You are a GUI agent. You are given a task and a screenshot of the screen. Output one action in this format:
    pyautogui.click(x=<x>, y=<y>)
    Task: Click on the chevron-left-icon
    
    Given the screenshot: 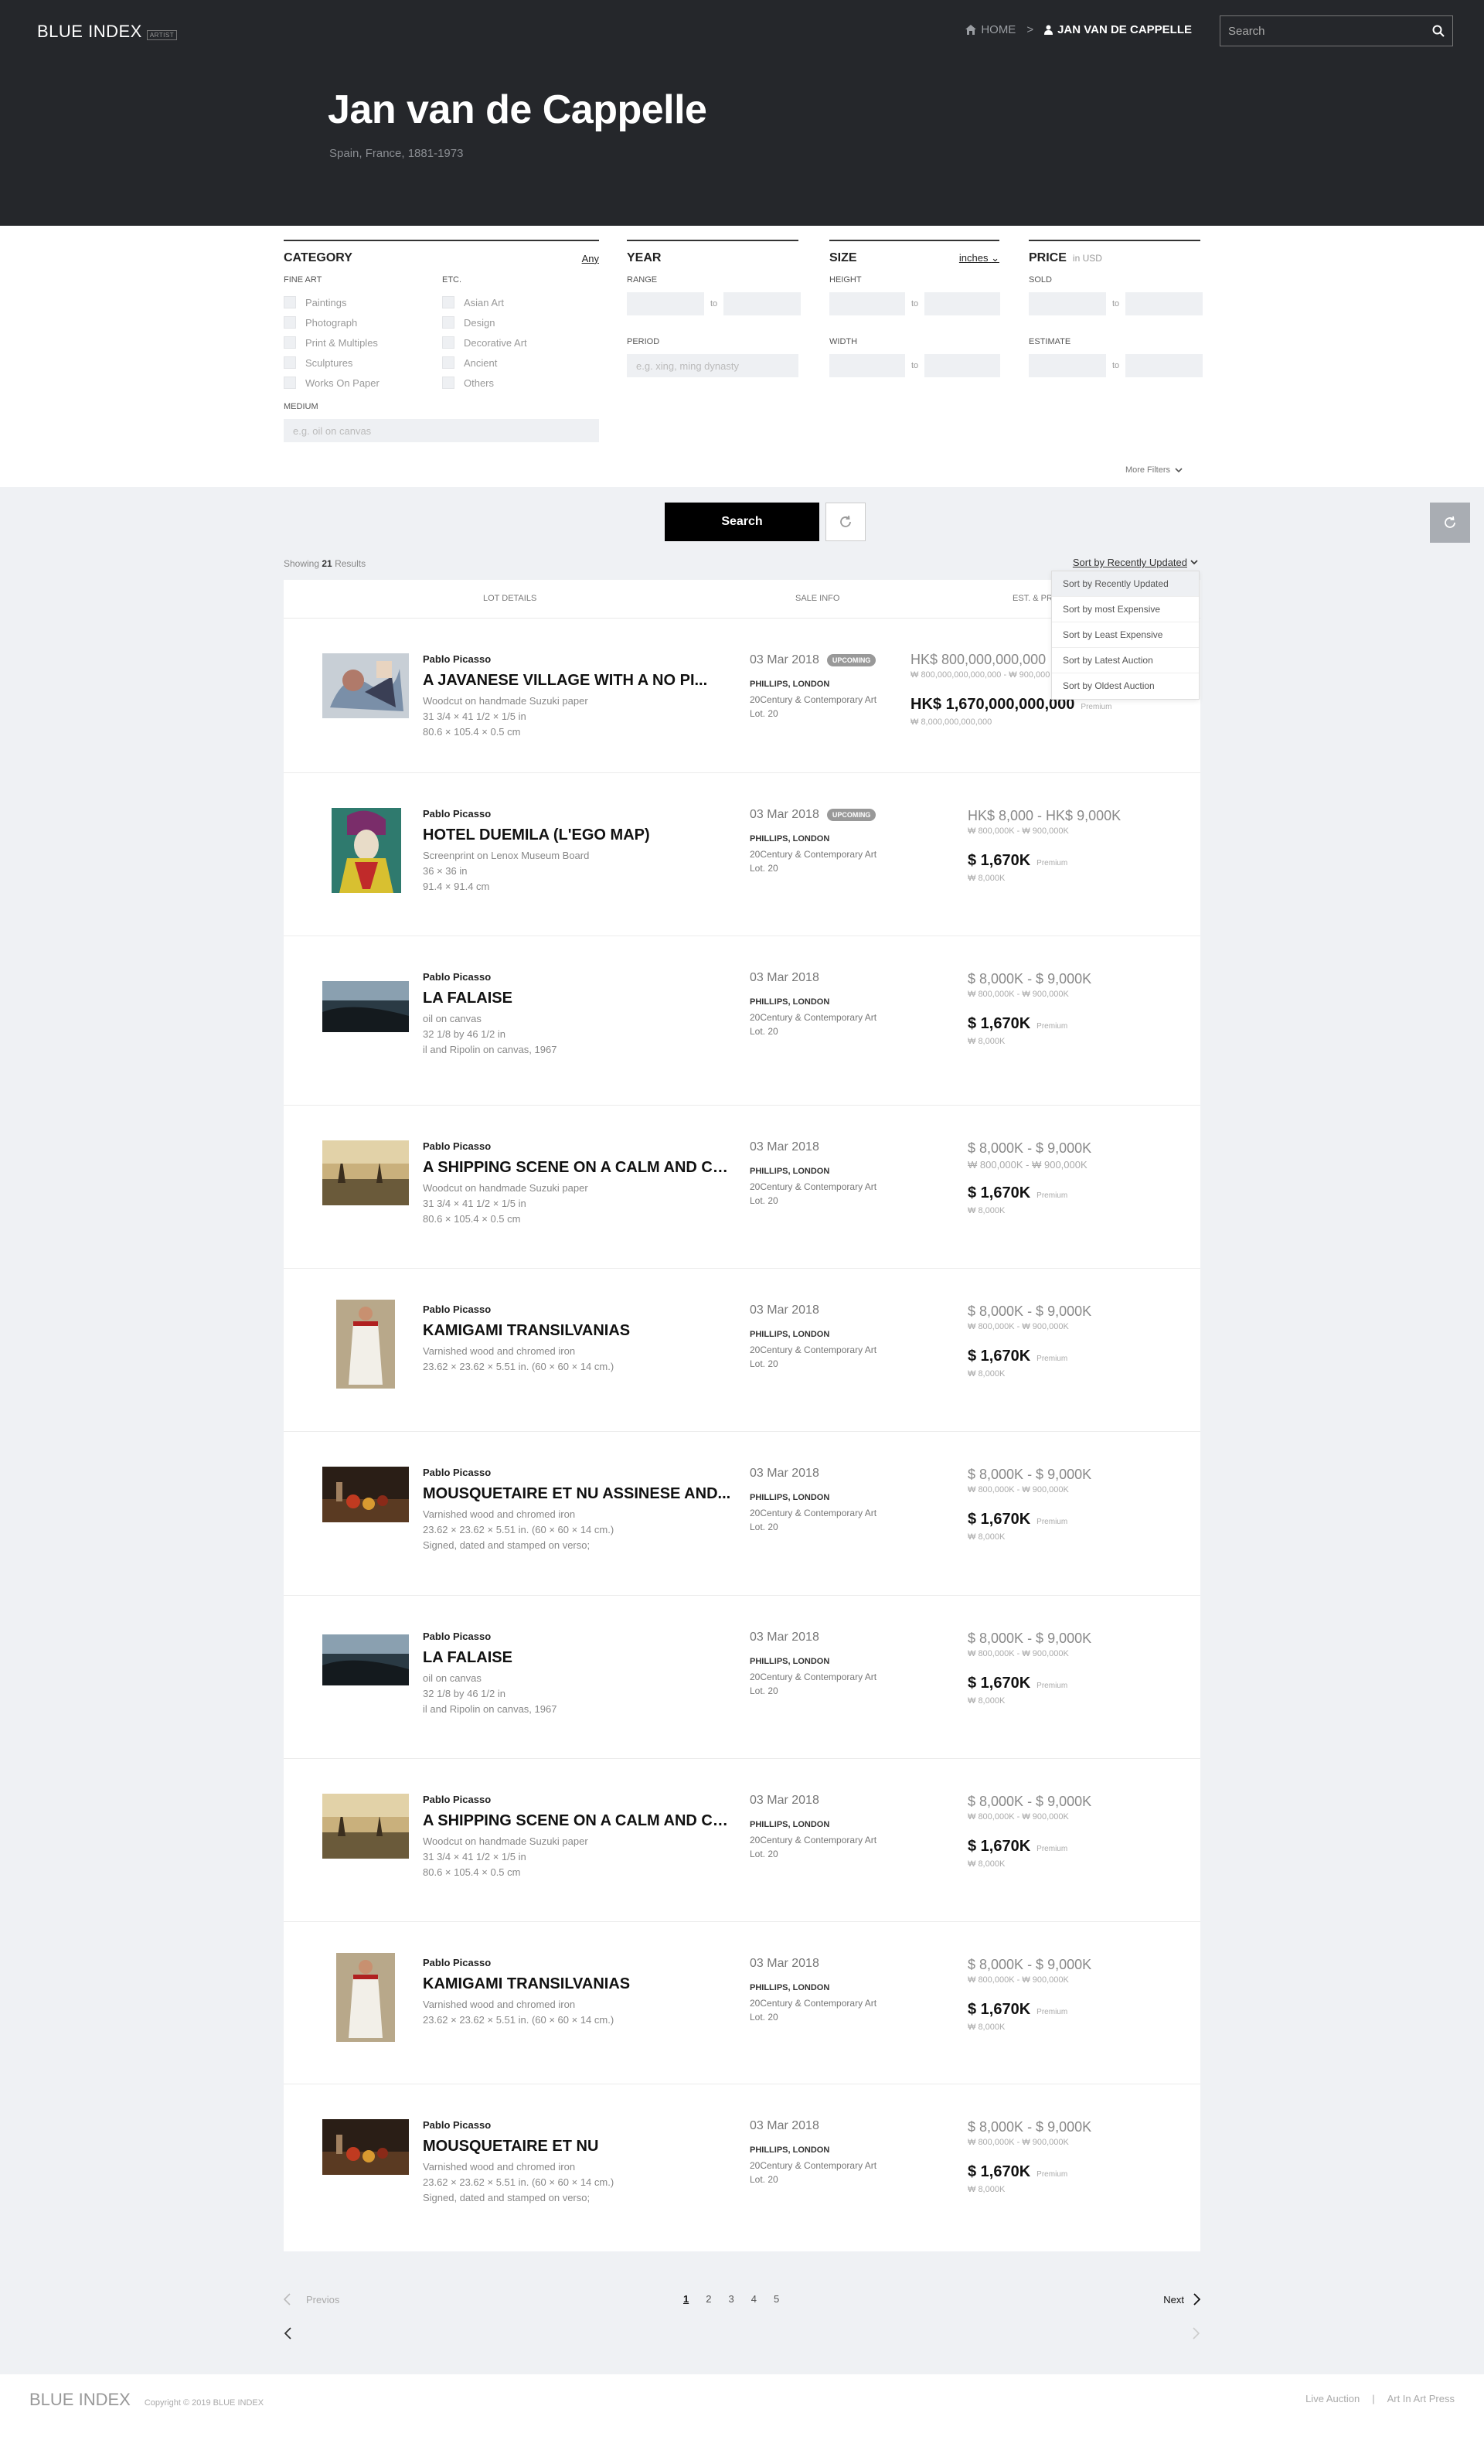 What is the action you would take?
    pyautogui.click(x=287, y=2333)
    